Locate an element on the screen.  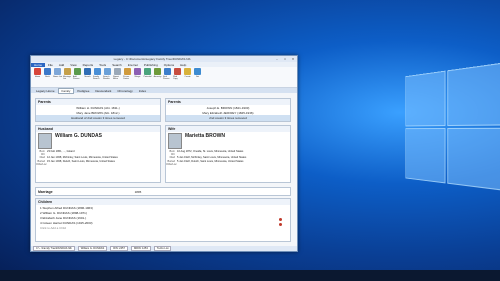
maximize-icon: □ is located at coordinates (285, 59).